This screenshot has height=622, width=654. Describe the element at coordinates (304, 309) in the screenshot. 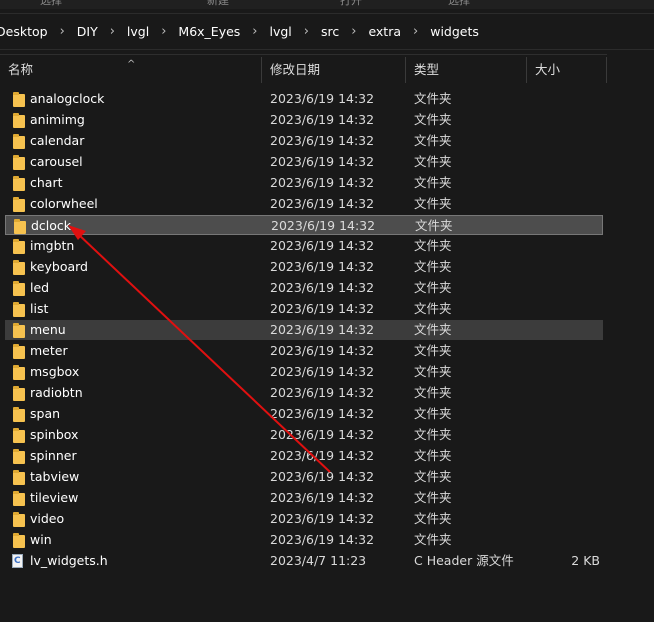

I see `file-row: list 2023/6/19 14:32 文件夹` at that location.